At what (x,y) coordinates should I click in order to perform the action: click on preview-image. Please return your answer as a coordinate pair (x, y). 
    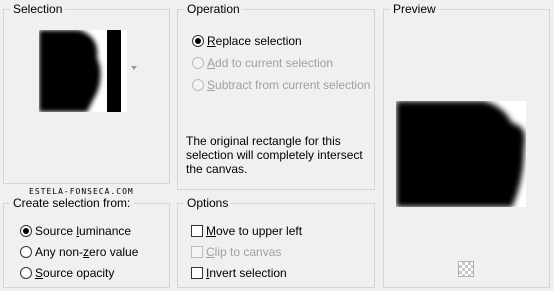
    Looking at the image, I should click on (461, 154).